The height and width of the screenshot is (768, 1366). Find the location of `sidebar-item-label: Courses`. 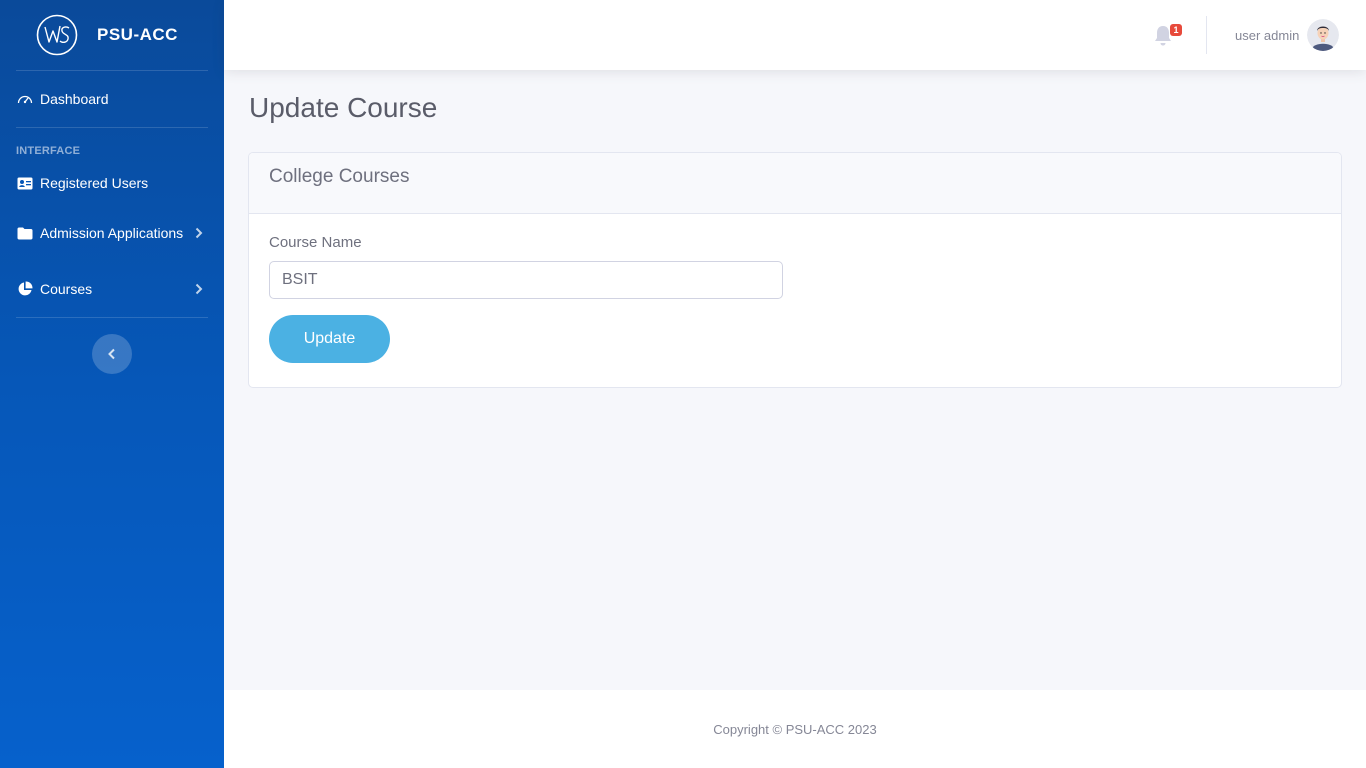

sidebar-item-label: Courses is located at coordinates (66, 289).